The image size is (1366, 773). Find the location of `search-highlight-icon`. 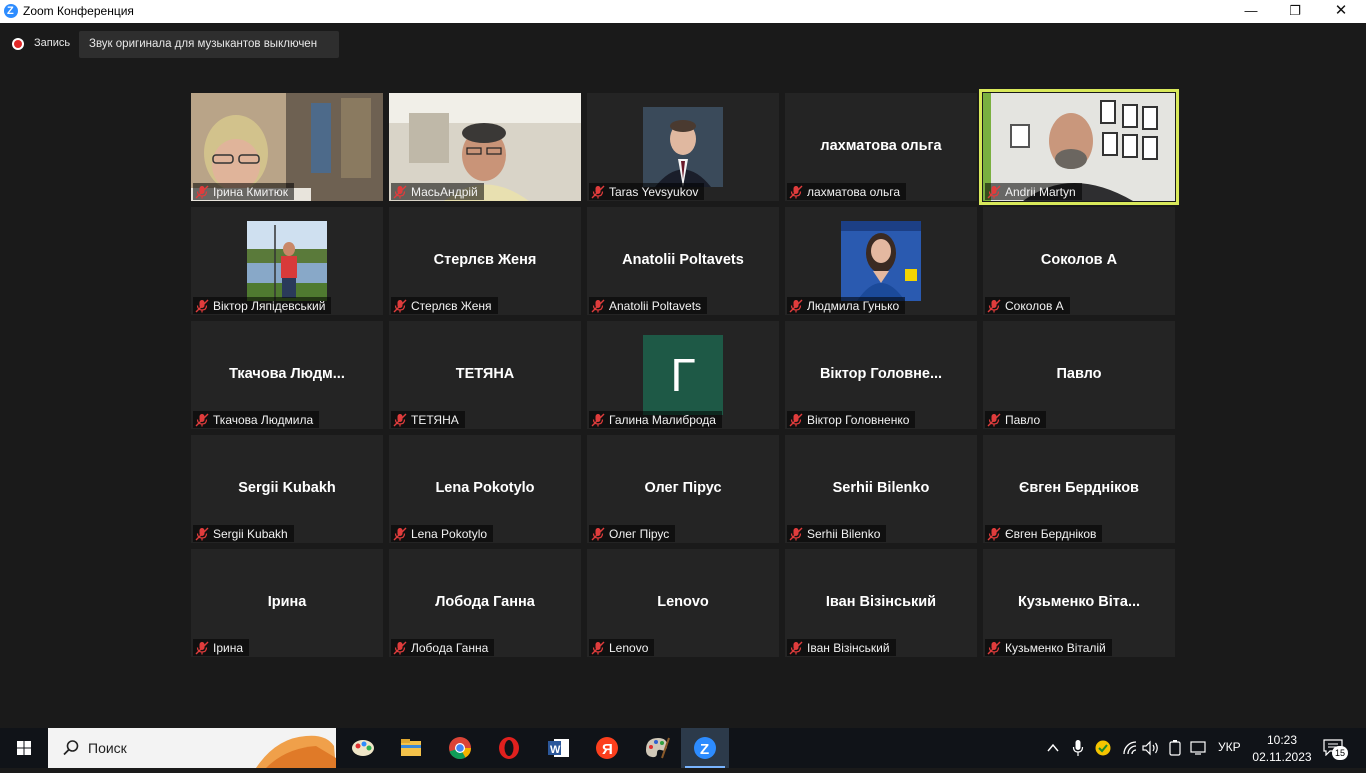

search-highlight-icon is located at coordinates (286, 748).